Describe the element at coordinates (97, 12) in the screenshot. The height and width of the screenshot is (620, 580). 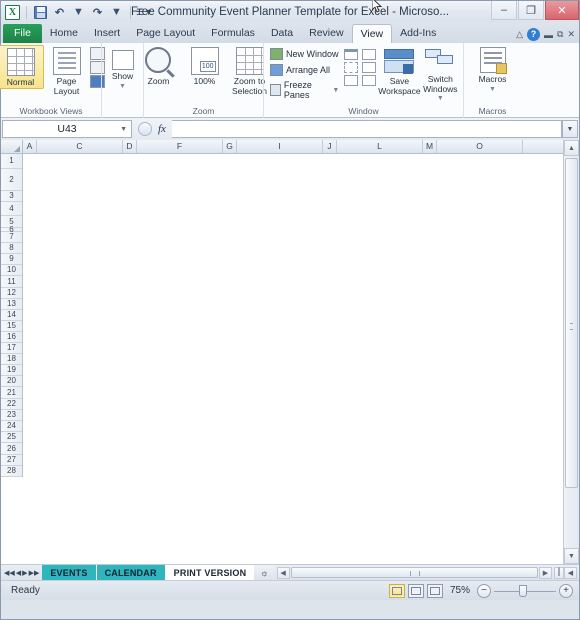
I see `redo-icon: ↷` at that location.